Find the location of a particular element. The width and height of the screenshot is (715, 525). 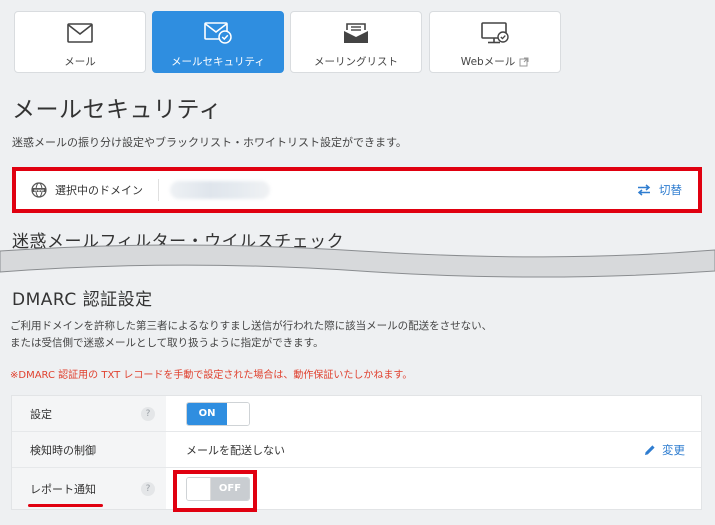

toggle-off-label: OFF is located at coordinates (230, 488).